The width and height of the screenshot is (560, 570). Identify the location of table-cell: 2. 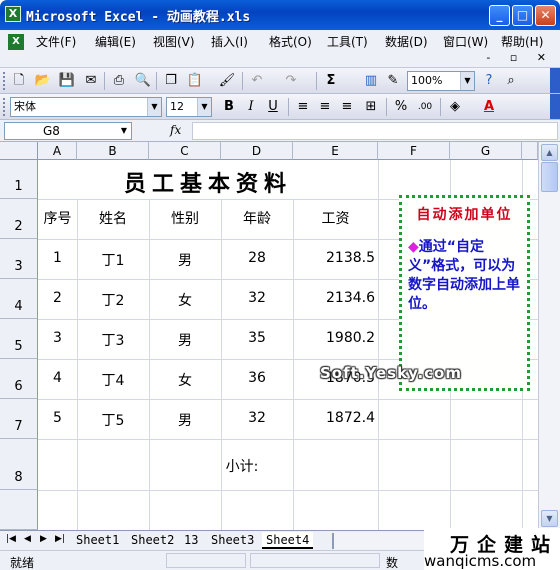
(57, 298).